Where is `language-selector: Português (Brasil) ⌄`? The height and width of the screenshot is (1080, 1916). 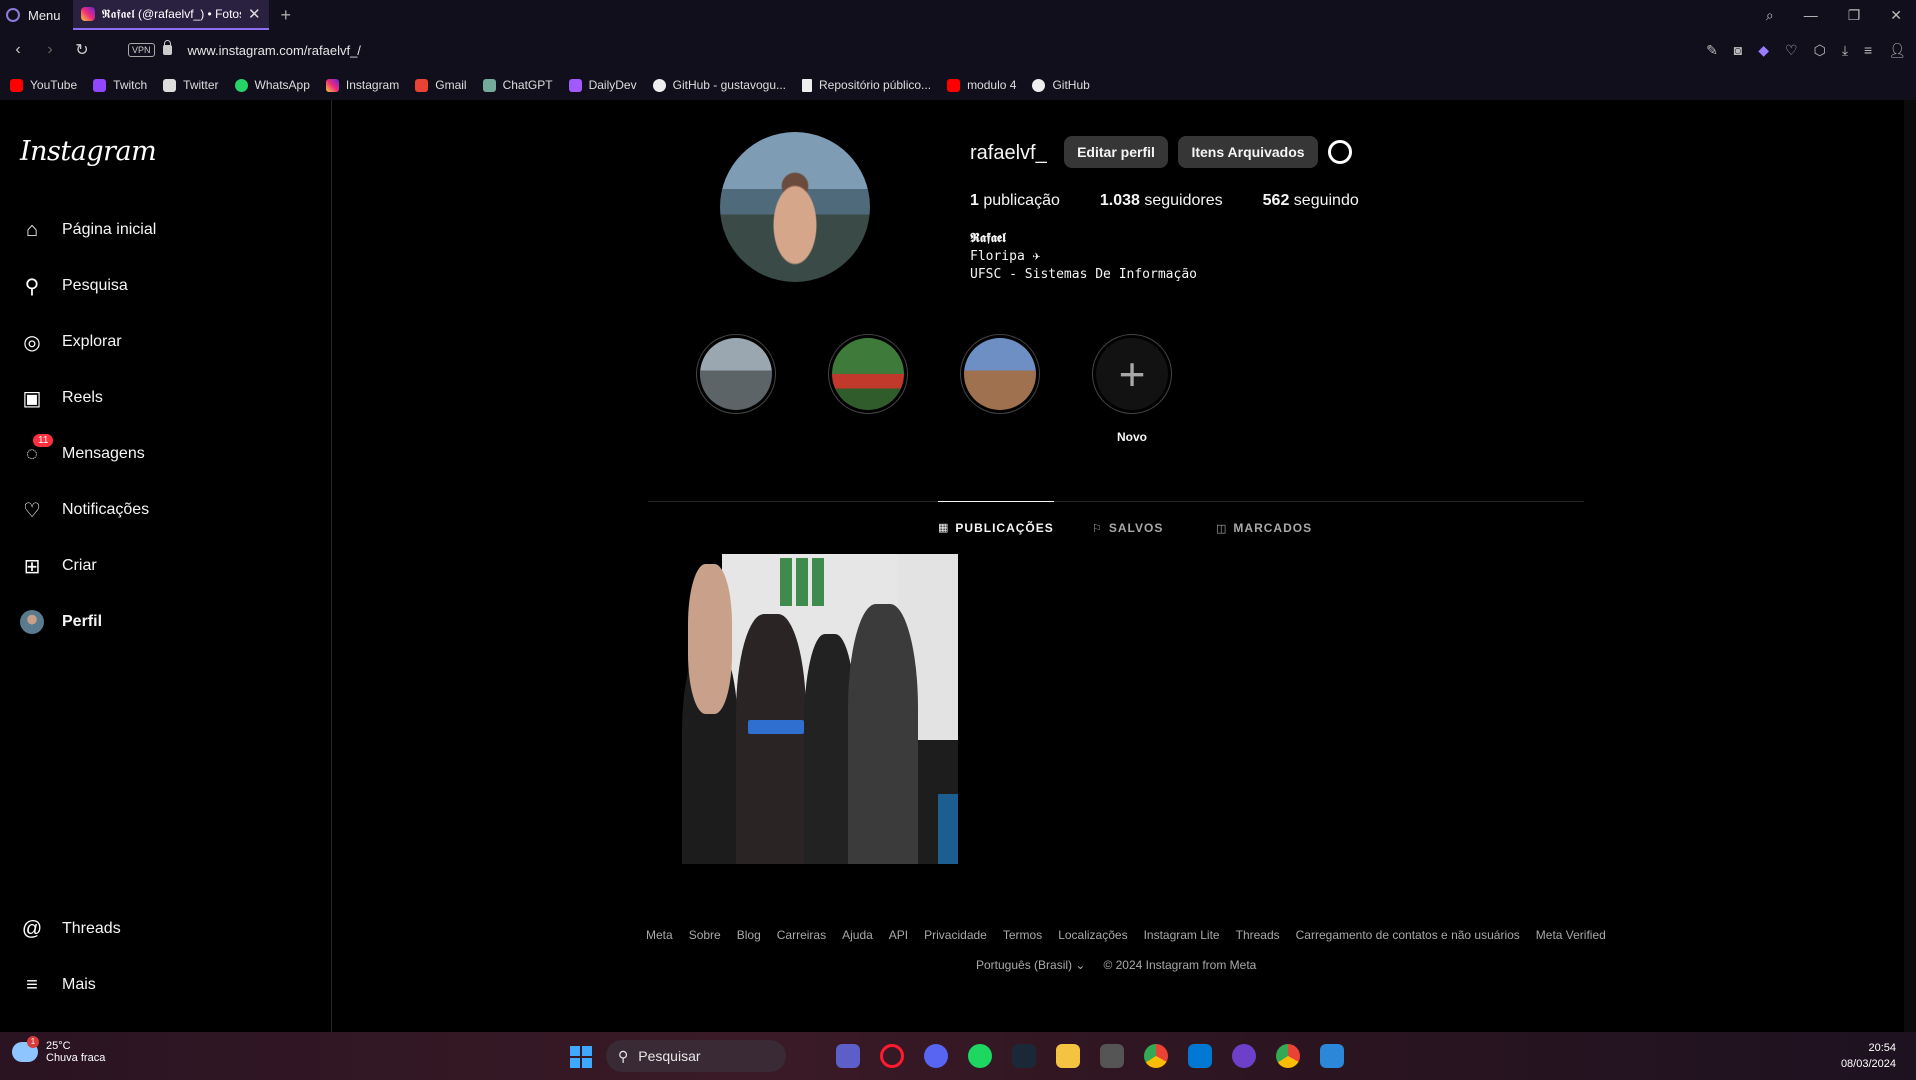 language-selector: Português (Brasil) ⌄ is located at coordinates (1030, 965).